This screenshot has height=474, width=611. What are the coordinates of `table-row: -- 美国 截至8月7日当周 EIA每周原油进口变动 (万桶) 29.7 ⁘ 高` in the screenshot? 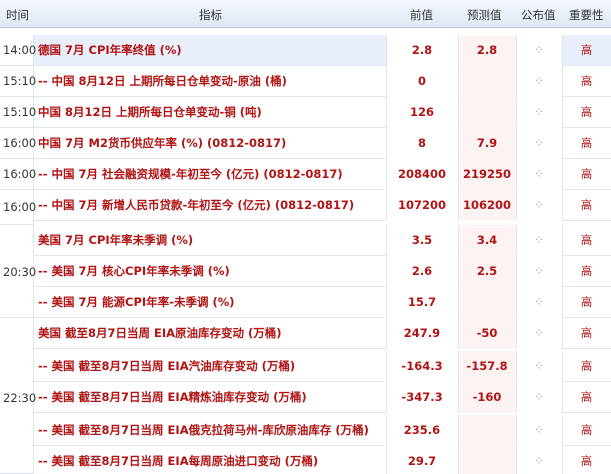 It's located at (305, 460).